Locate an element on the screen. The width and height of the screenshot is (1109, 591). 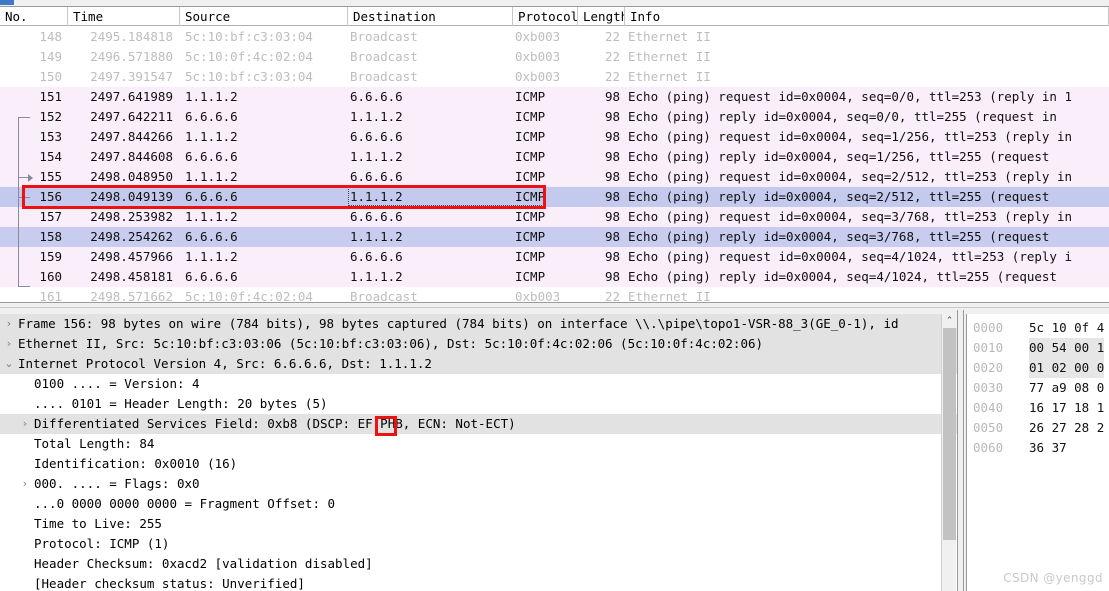
hex-bytes: 77 a9 08 0 is located at coordinates (1067, 387).